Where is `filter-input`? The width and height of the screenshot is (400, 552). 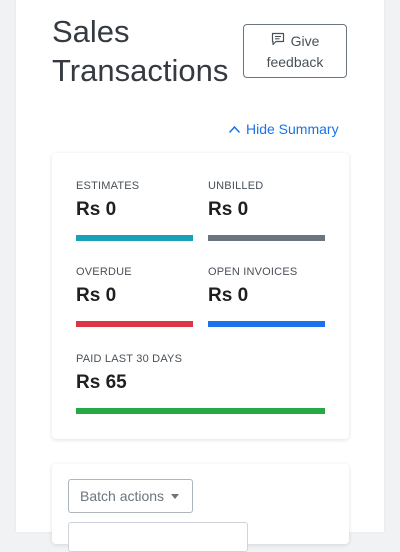 filter-input is located at coordinates (158, 537).